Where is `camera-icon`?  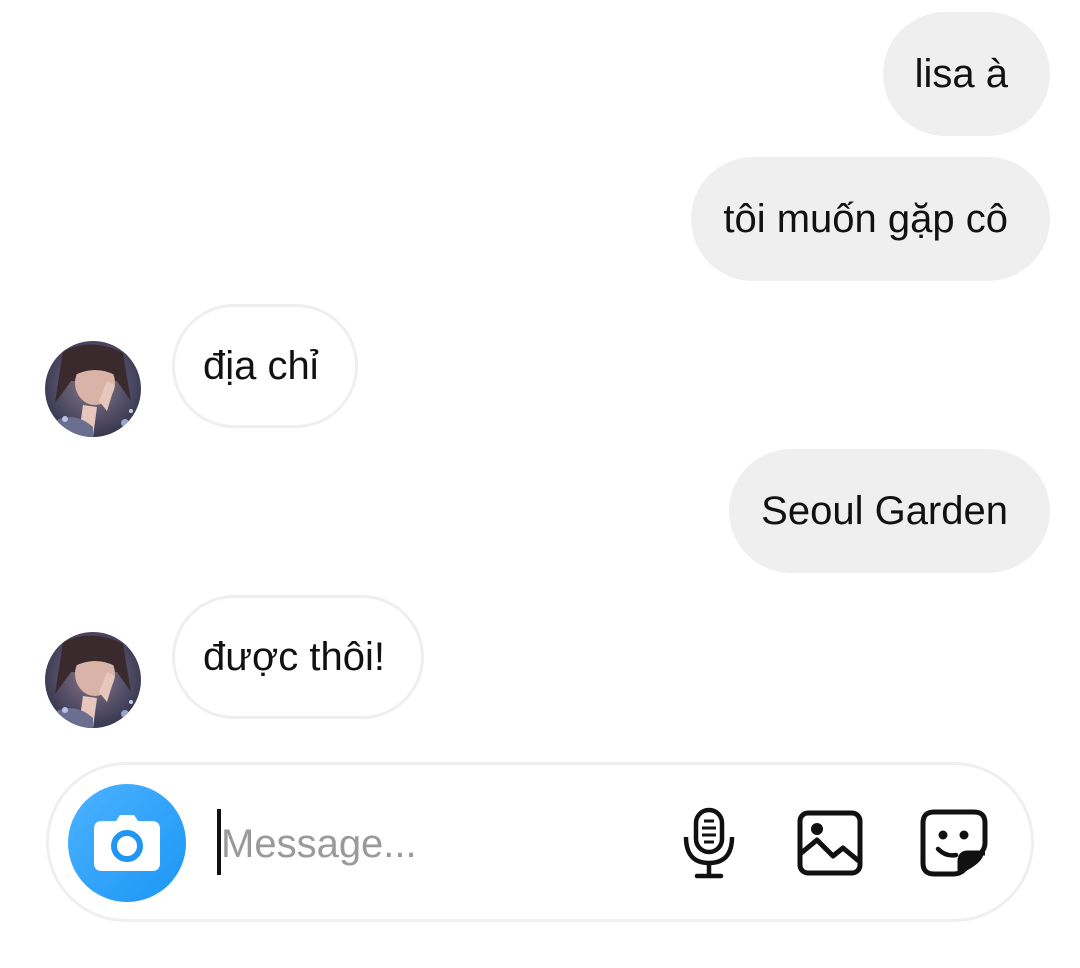 camera-icon is located at coordinates (127, 843).